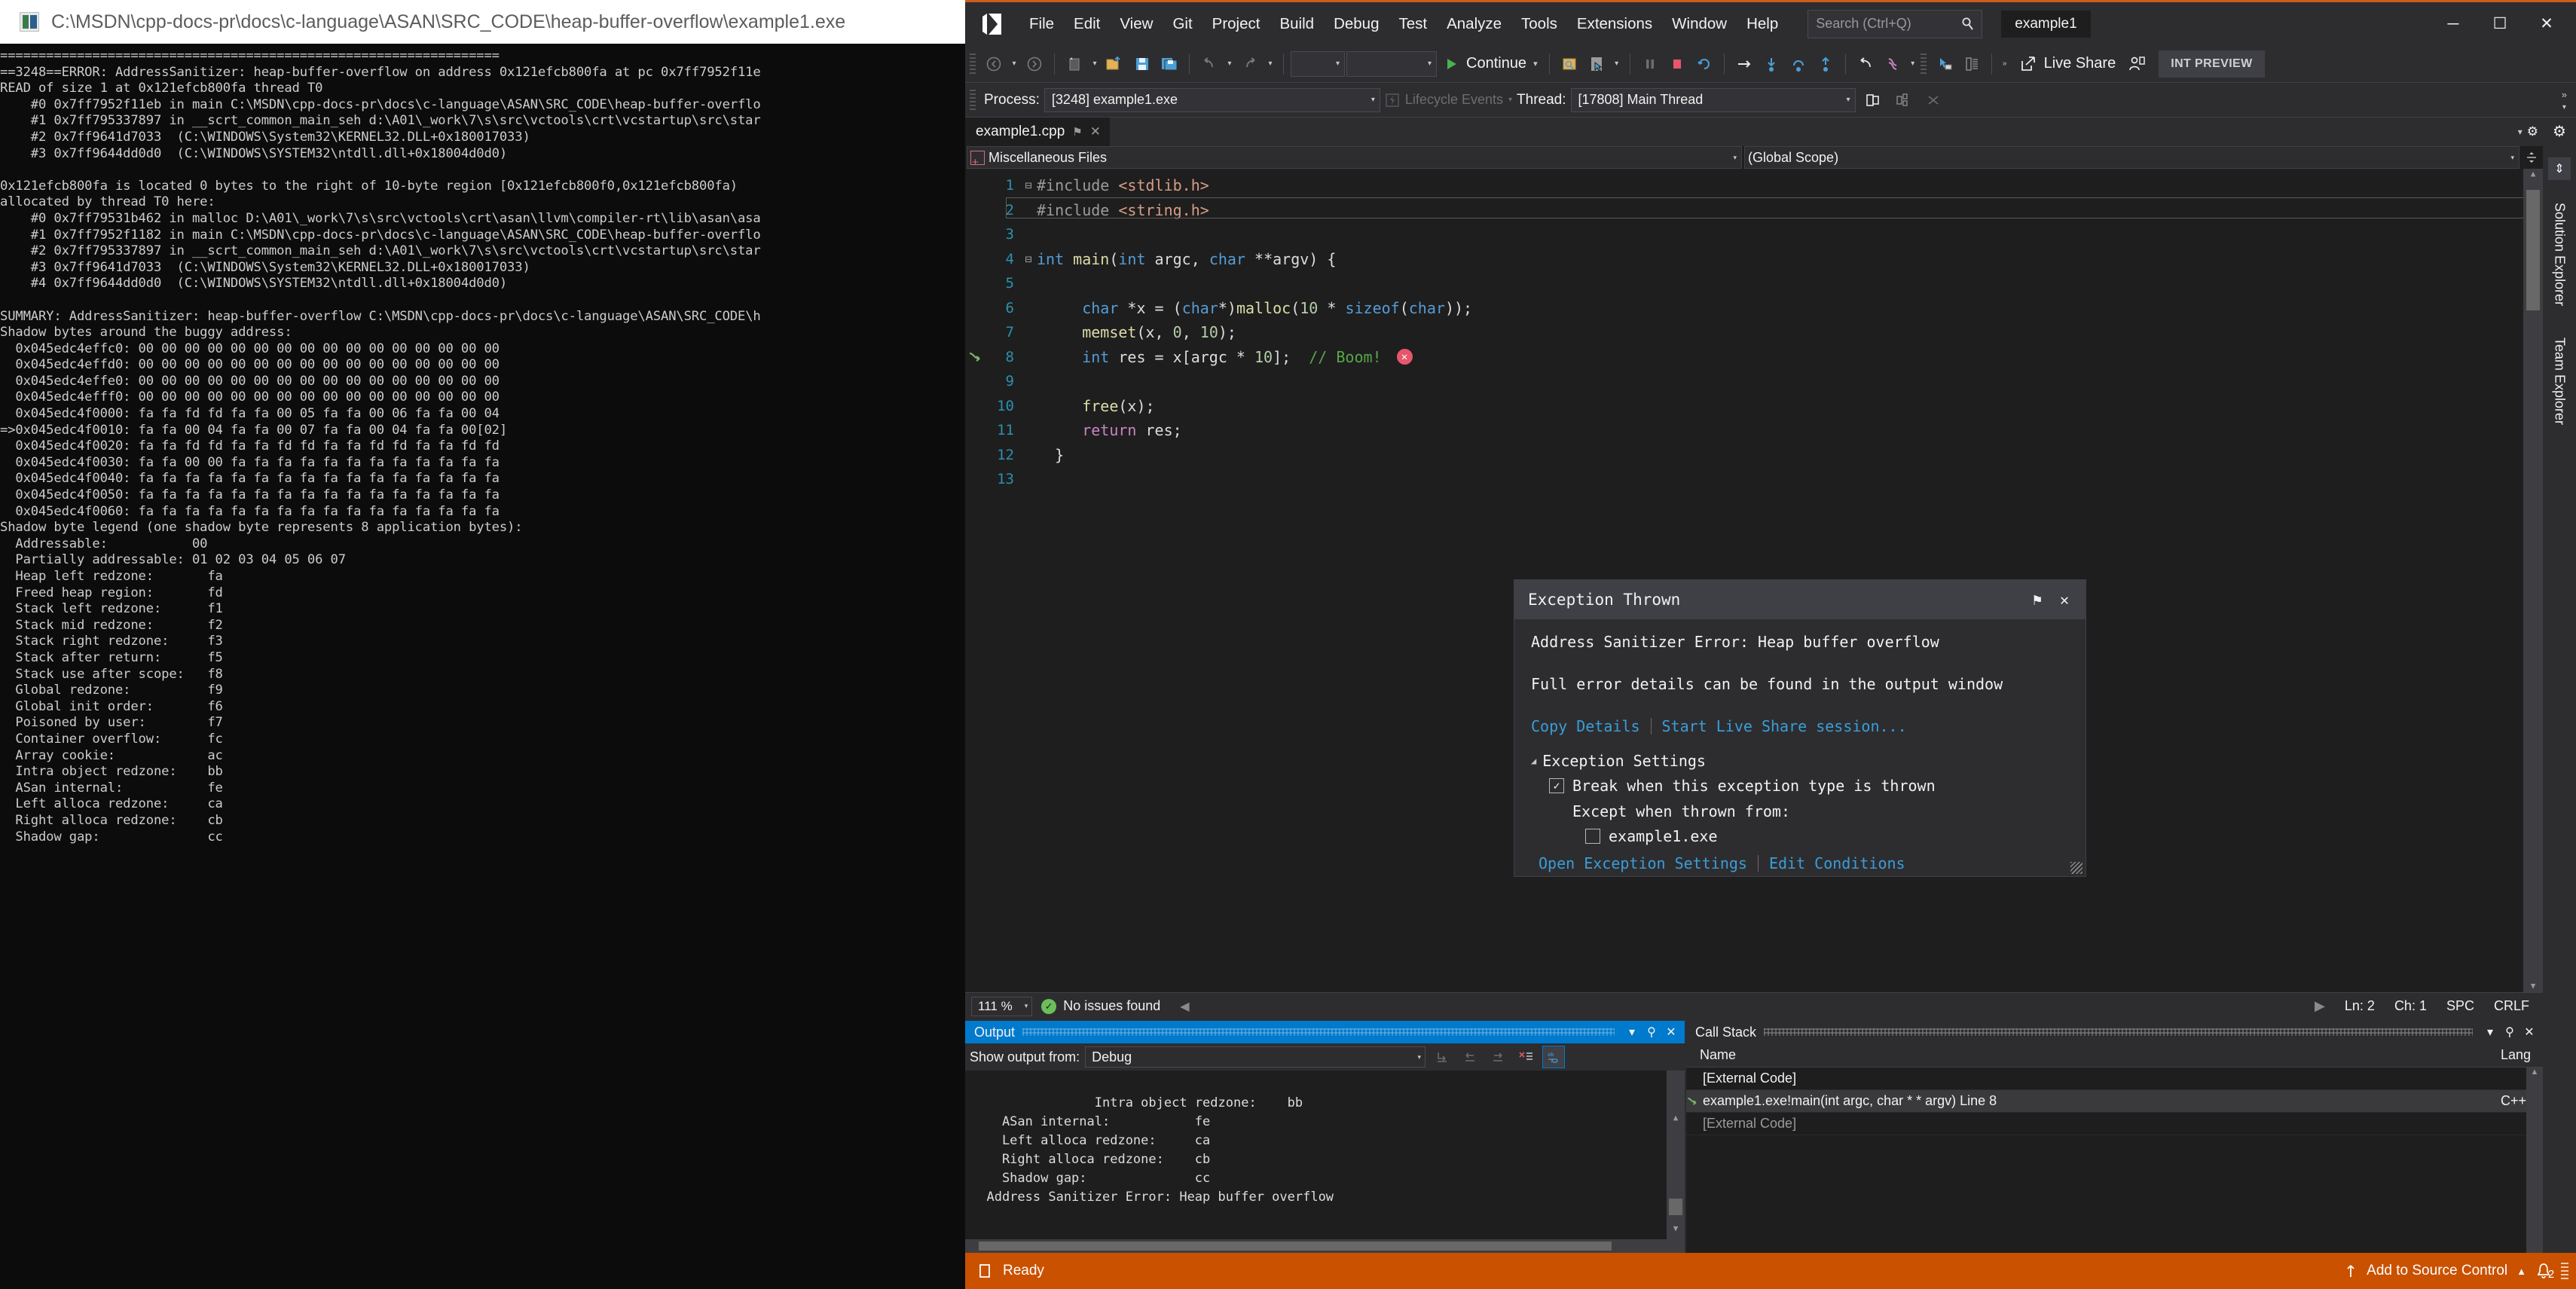 The image size is (2576, 1289). Describe the element at coordinates (2546, 24) in the screenshot. I see `close-button: ✕` at that location.